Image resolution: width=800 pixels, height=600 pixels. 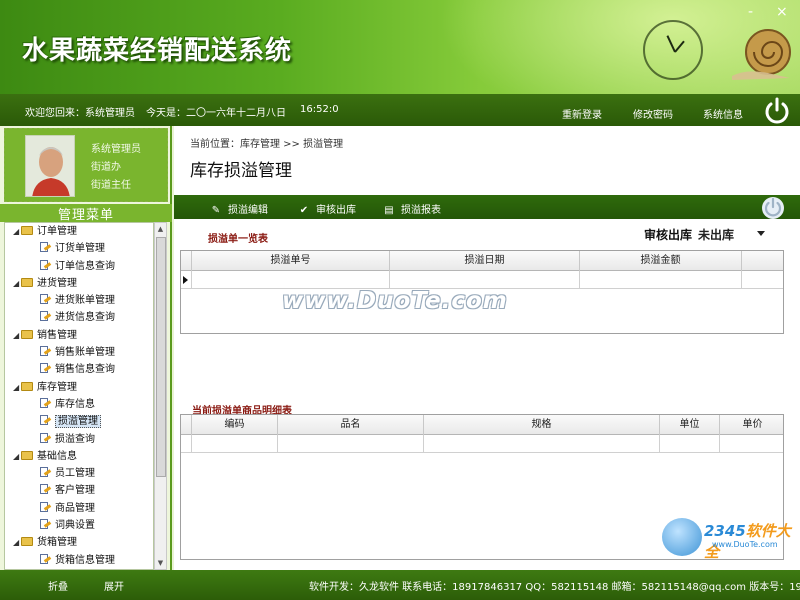 What do you see at coordinates (761, 233) in the screenshot?
I see `chevron-down-icon` at bounding box center [761, 233].